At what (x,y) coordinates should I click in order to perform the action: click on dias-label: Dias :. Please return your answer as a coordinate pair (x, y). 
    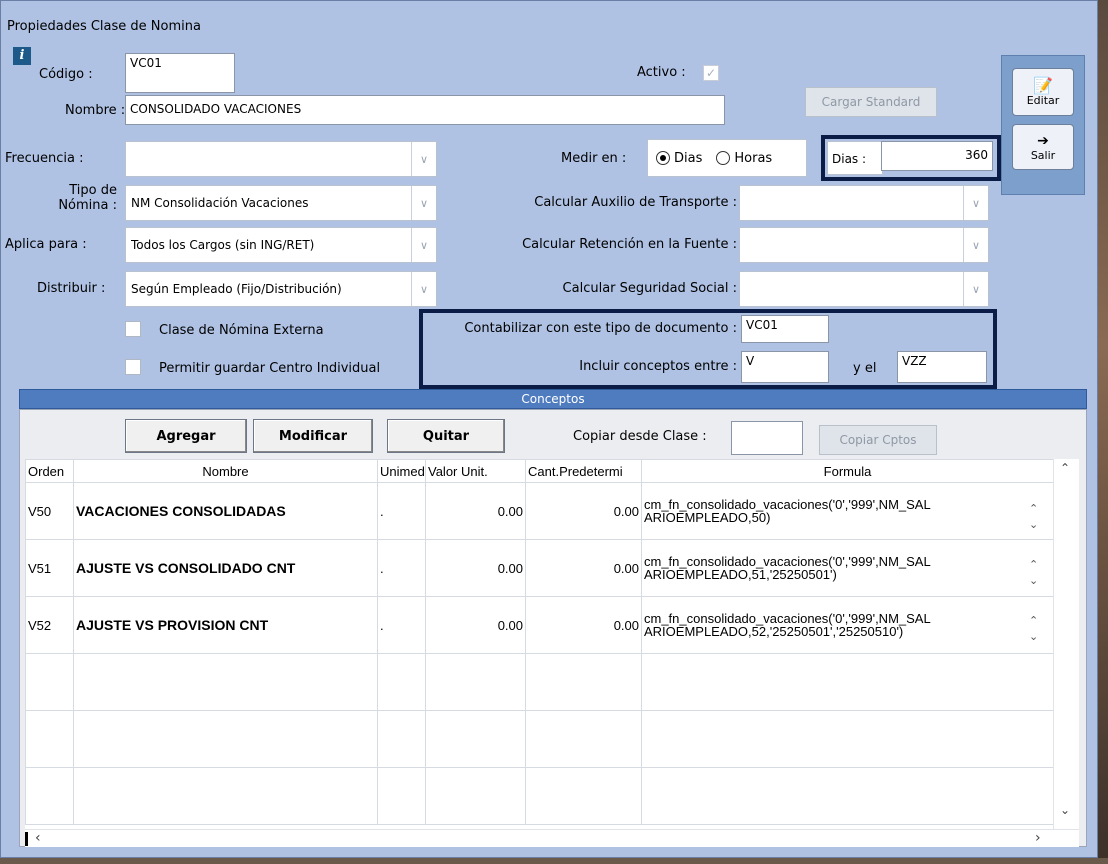
    Looking at the image, I should click on (855, 158).